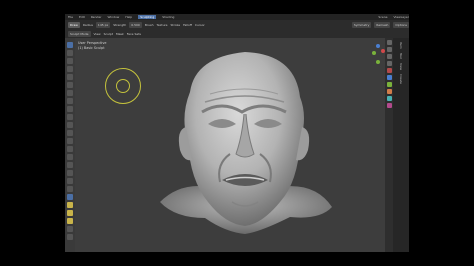 The width and height of the screenshot is (474, 266). What do you see at coordinates (70, 77) in the screenshot?
I see `layer-tool-icon` at bounding box center [70, 77].